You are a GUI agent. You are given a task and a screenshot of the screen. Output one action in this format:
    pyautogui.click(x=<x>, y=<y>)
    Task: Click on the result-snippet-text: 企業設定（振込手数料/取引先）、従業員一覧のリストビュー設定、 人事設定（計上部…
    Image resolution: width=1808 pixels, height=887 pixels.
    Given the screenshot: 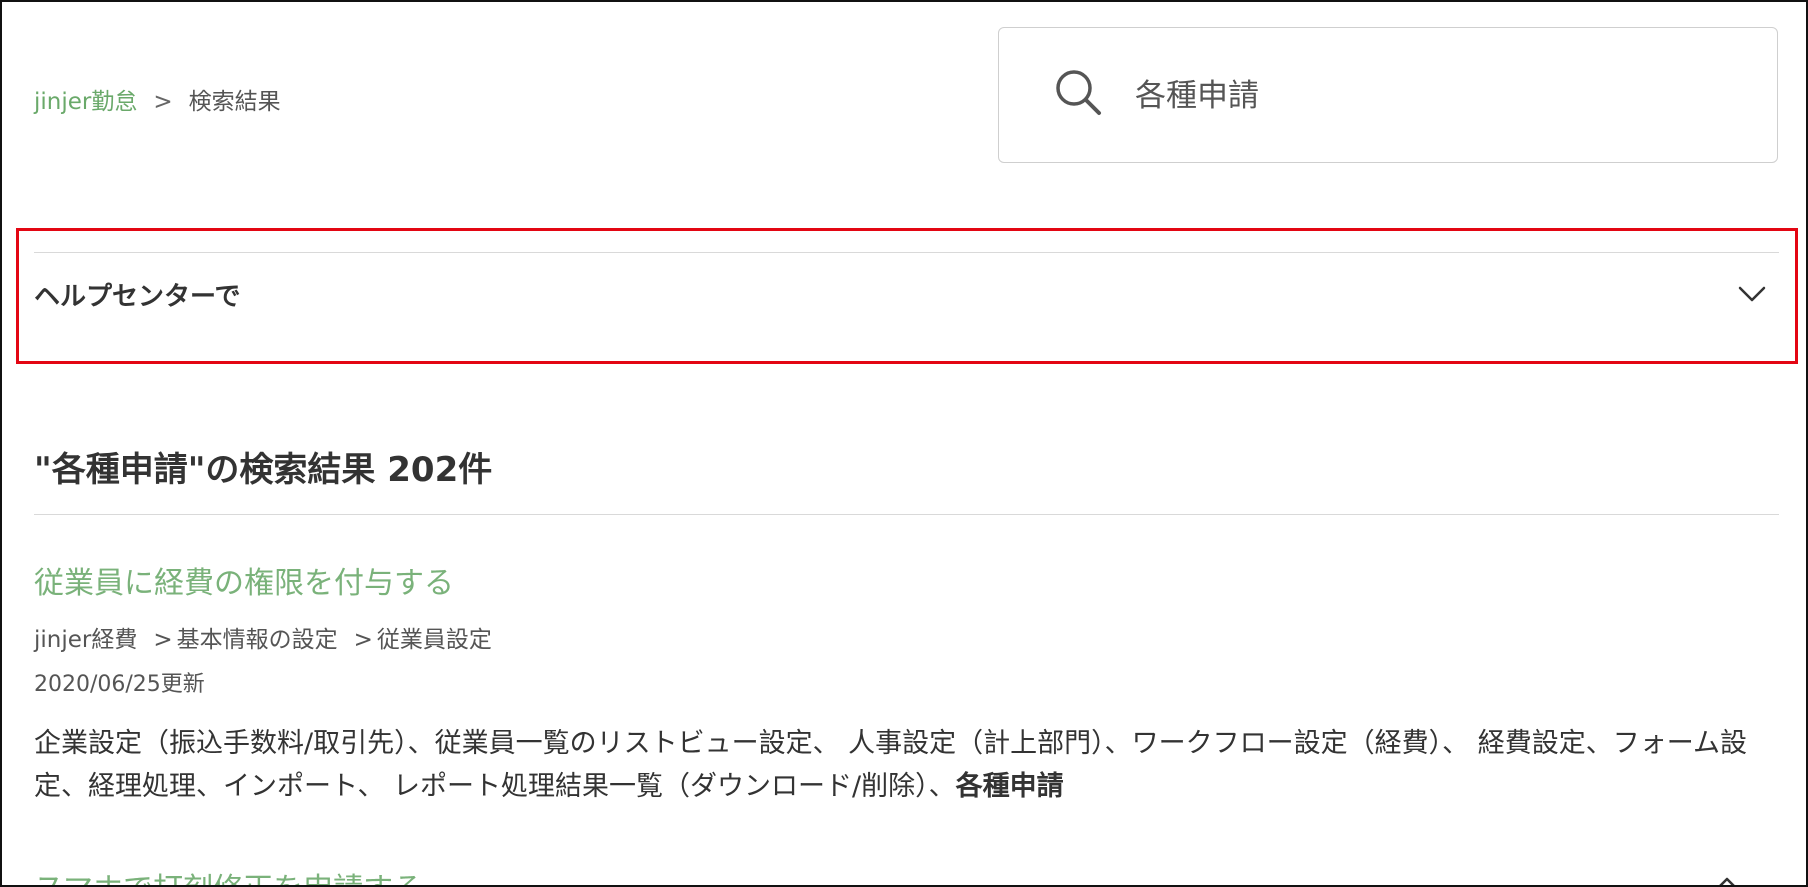 What is the action you would take?
    pyautogui.click(x=890, y=765)
    